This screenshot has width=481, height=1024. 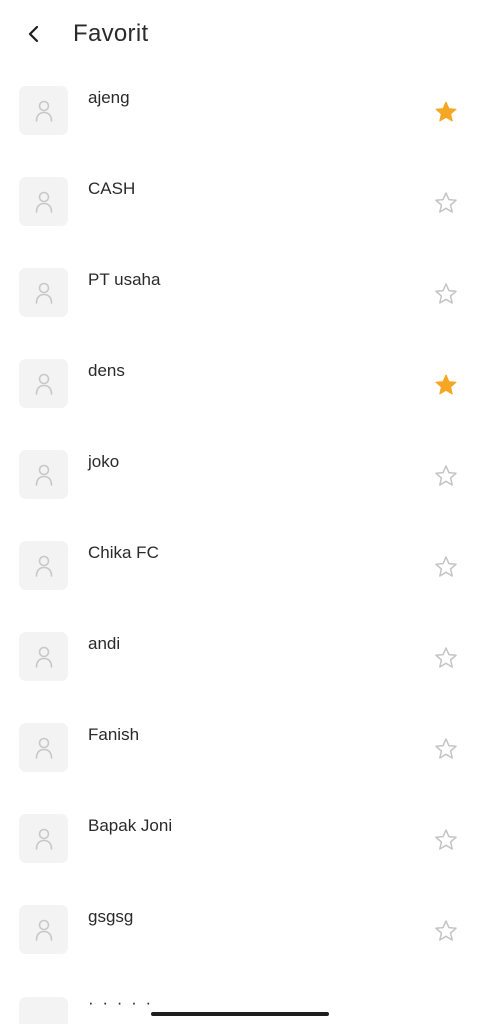 I want to click on contact-name: joko, so click(x=104, y=461).